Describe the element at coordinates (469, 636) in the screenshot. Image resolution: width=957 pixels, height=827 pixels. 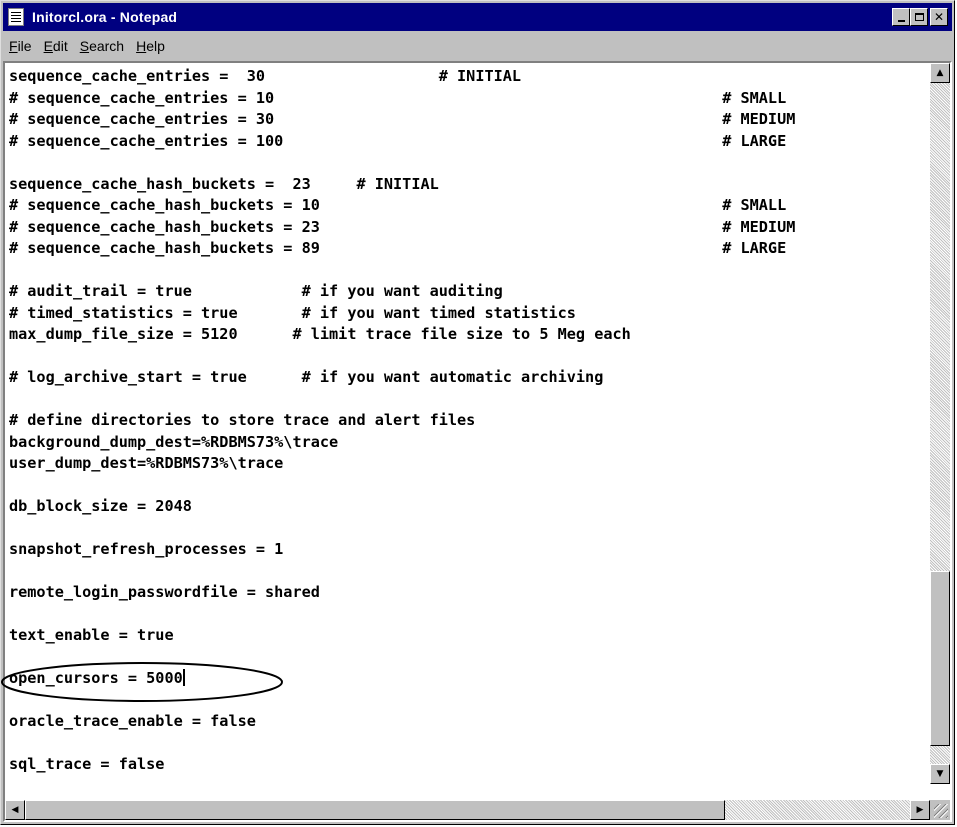
I see `text-line: text_enable = true` at that location.